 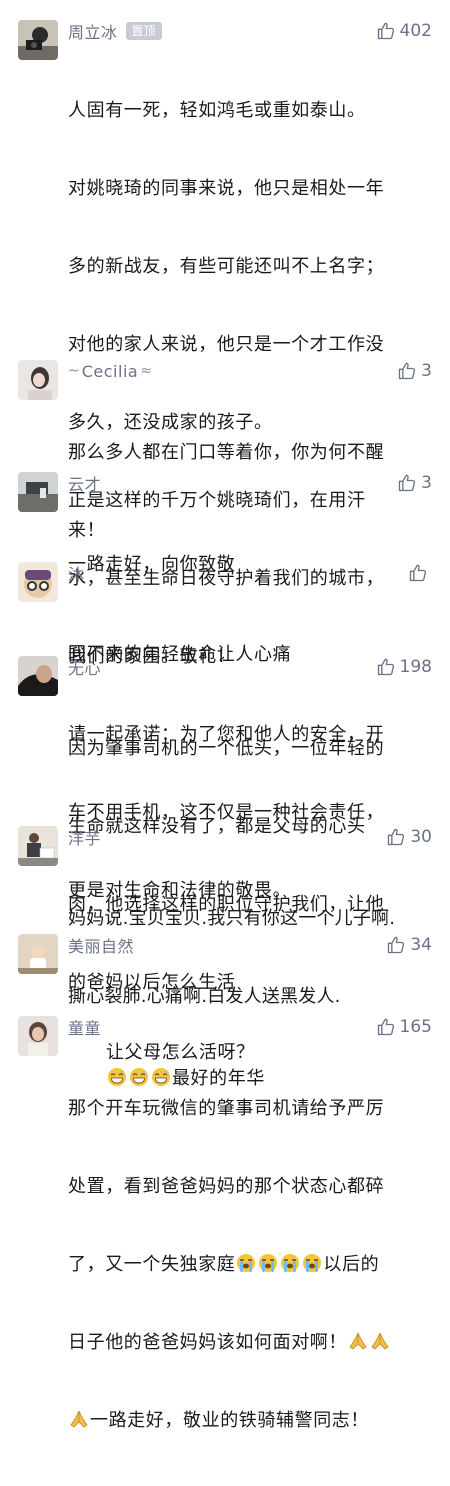 What do you see at coordinates (226, 188) in the screenshot?
I see `comment-line: 对姚晓琦的同事来说，他只是相处一年` at bounding box center [226, 188].